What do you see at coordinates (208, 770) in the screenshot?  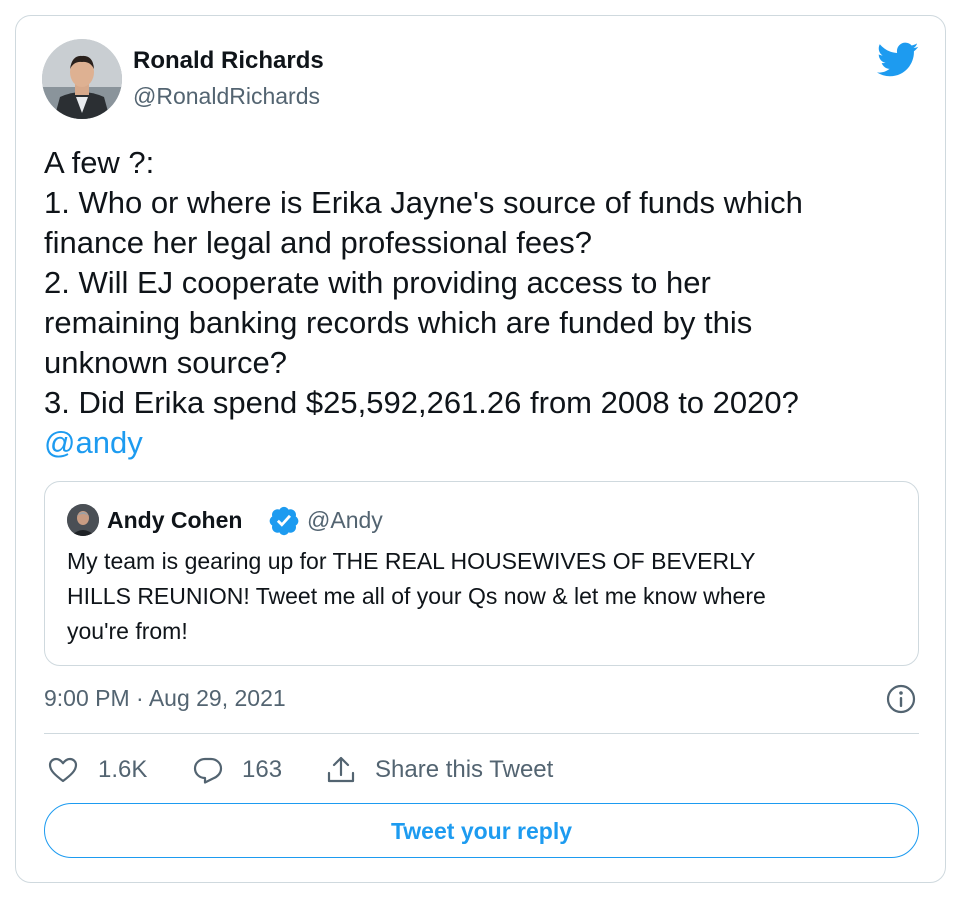 I see `reply-bubble-icon` at bounding box center [208, 770].